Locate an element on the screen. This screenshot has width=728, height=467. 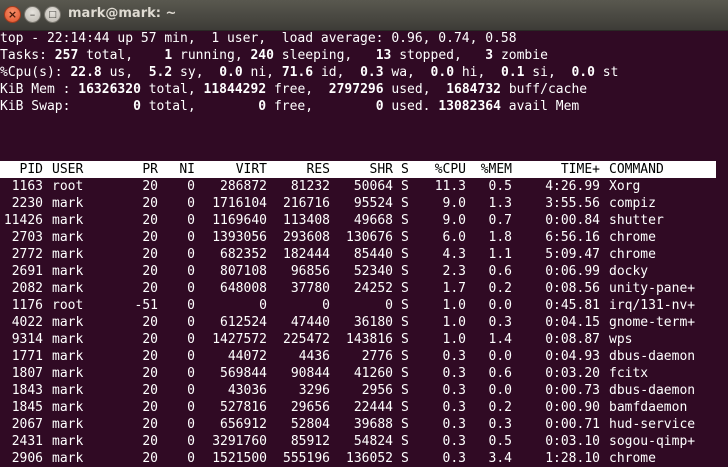
summary-label: sleeping, is located at coordinates (324, 55).